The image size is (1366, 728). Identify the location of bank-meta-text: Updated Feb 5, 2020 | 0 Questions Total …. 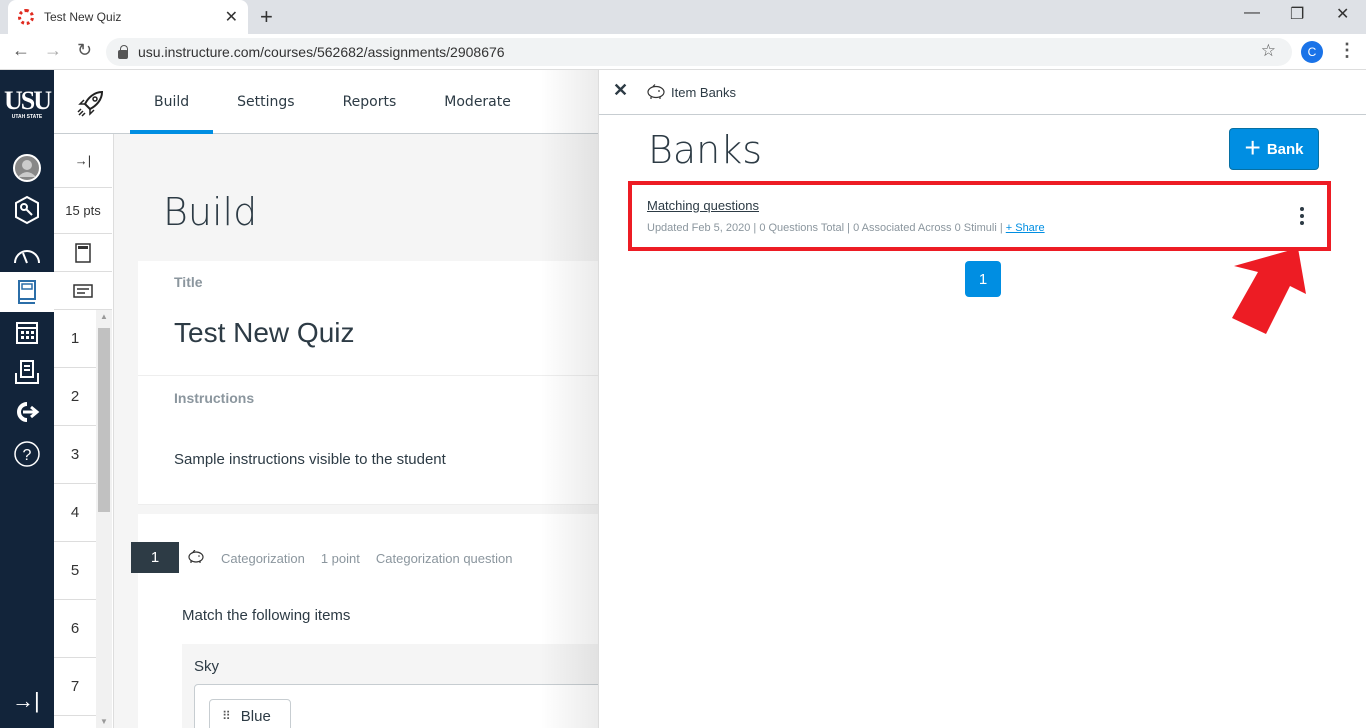
(826, 228).